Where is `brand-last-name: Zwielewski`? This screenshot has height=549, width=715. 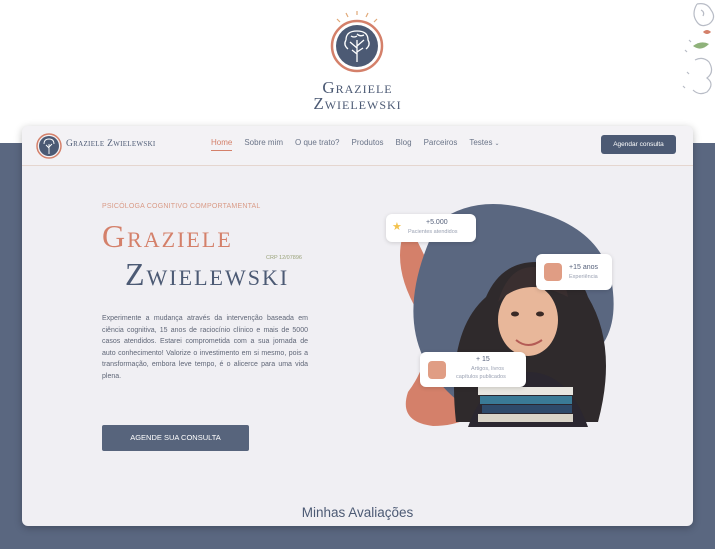
brand-last-name: Zwielewski is located at coordinates (357, 103).